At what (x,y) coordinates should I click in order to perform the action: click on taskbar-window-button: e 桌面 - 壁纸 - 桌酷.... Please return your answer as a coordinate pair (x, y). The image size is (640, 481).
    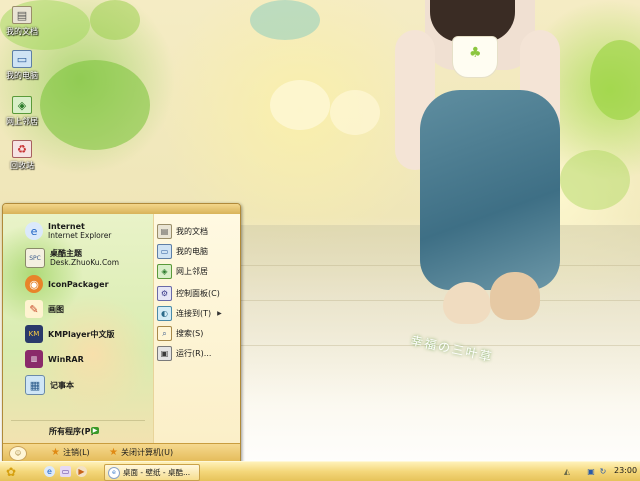
    Looking at the image, I should click on (152, 472).